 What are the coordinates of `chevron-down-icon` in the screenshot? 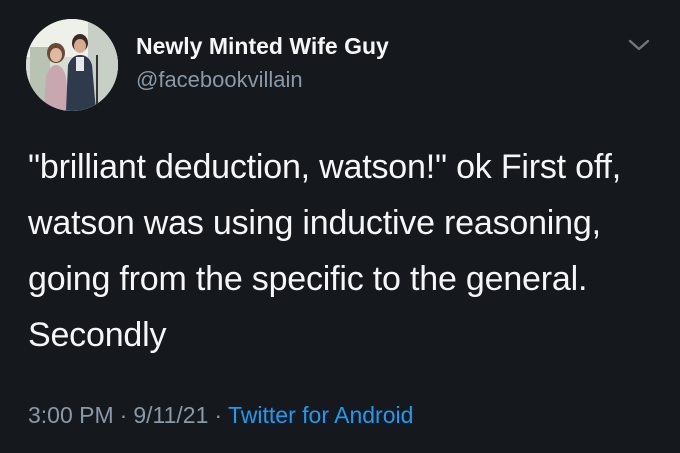 It's located at (639, 45).